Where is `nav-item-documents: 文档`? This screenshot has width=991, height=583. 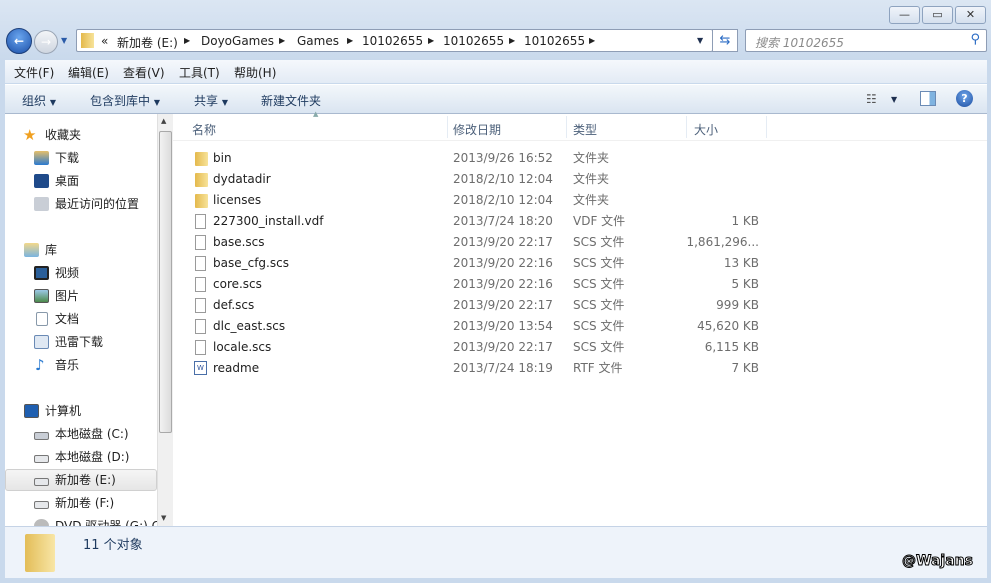
nav-item-documents: 文档 is located at coordinates (81, 319).